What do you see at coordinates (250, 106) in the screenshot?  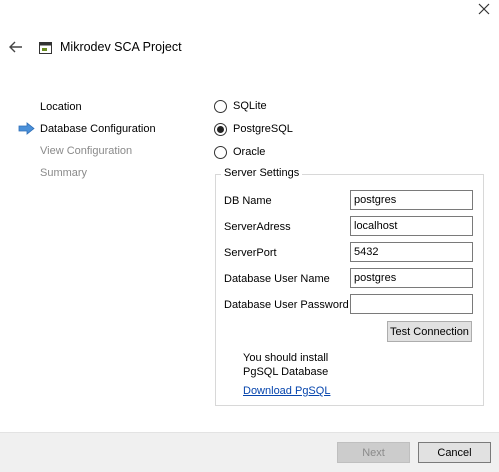 I see `radio-label: SQLite` at bounding box center [250, 106].